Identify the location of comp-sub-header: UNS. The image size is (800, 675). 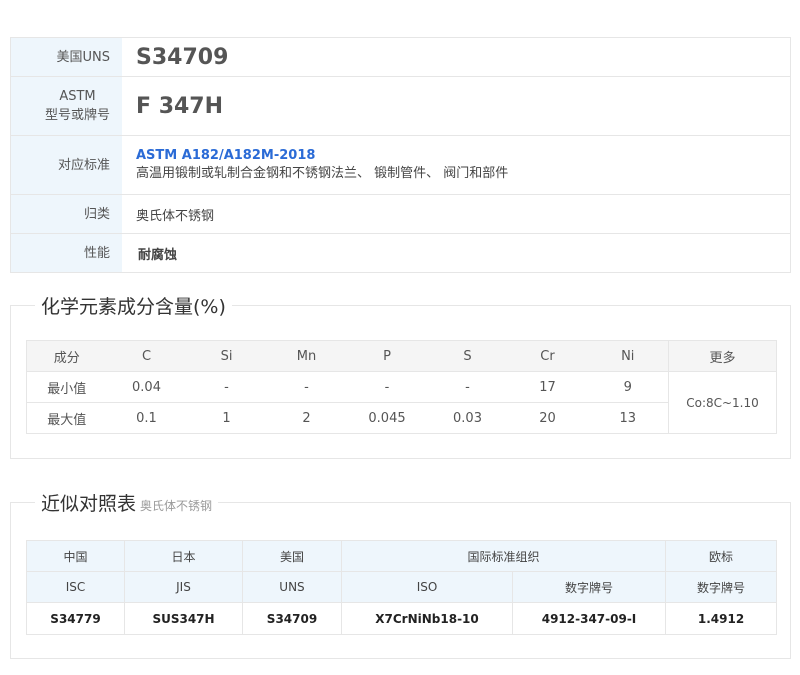
(292, 587).